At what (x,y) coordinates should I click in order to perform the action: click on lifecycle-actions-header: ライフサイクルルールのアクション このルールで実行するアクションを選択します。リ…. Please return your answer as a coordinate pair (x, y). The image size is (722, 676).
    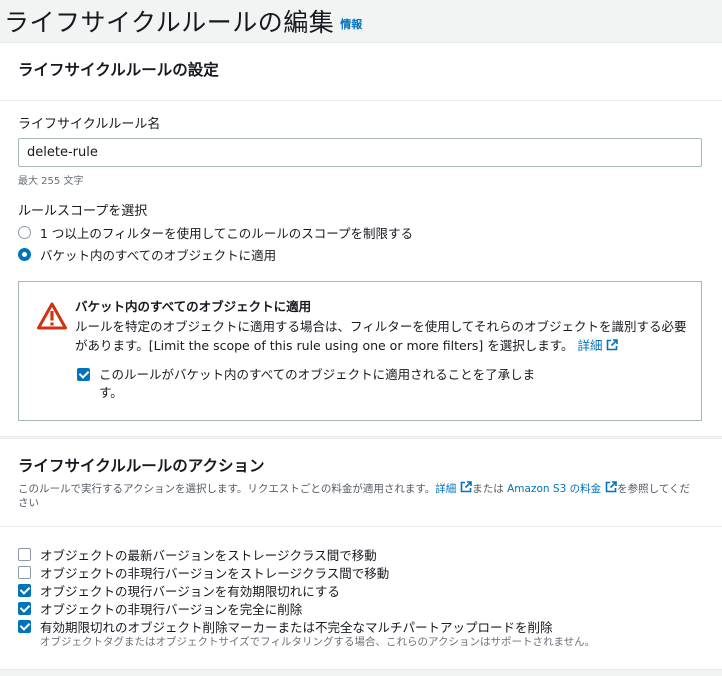
    Looking at the image, I should click on (361, 483).